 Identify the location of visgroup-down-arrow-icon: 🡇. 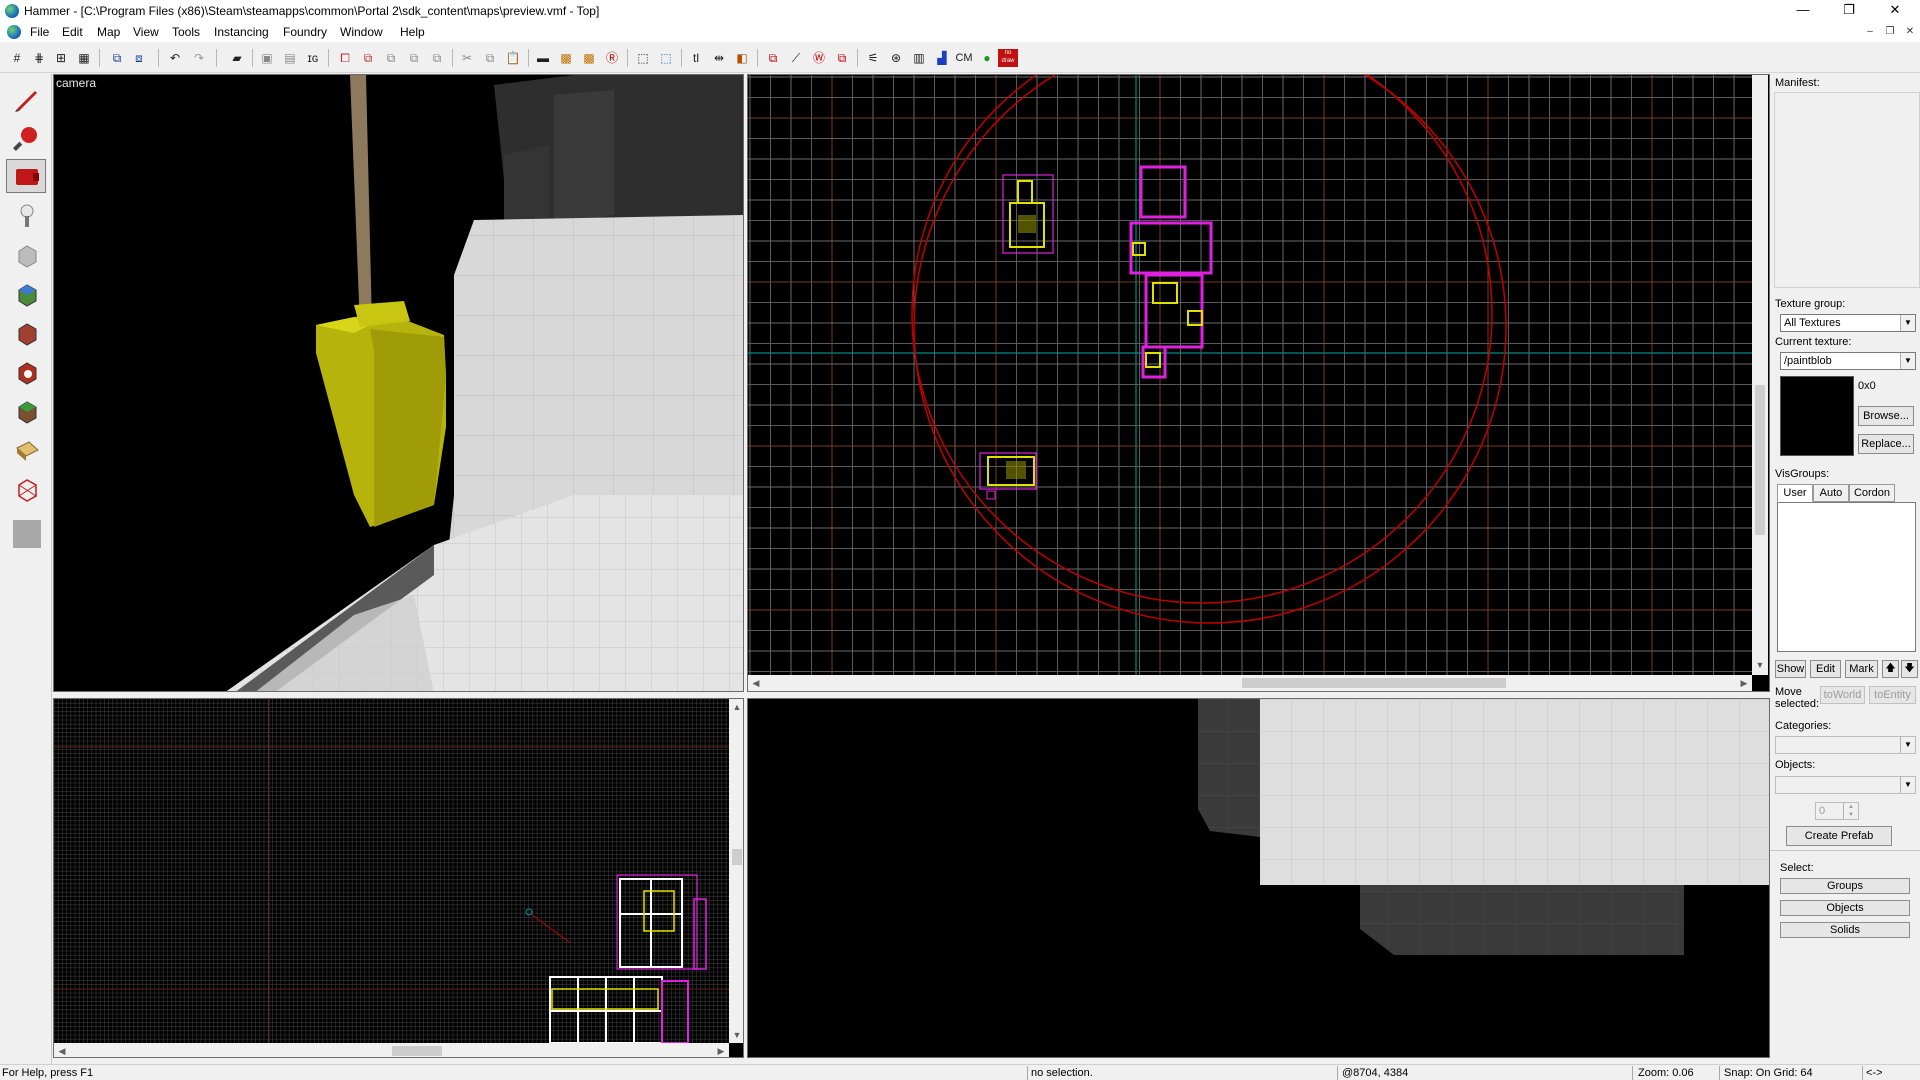
(1909, 669).